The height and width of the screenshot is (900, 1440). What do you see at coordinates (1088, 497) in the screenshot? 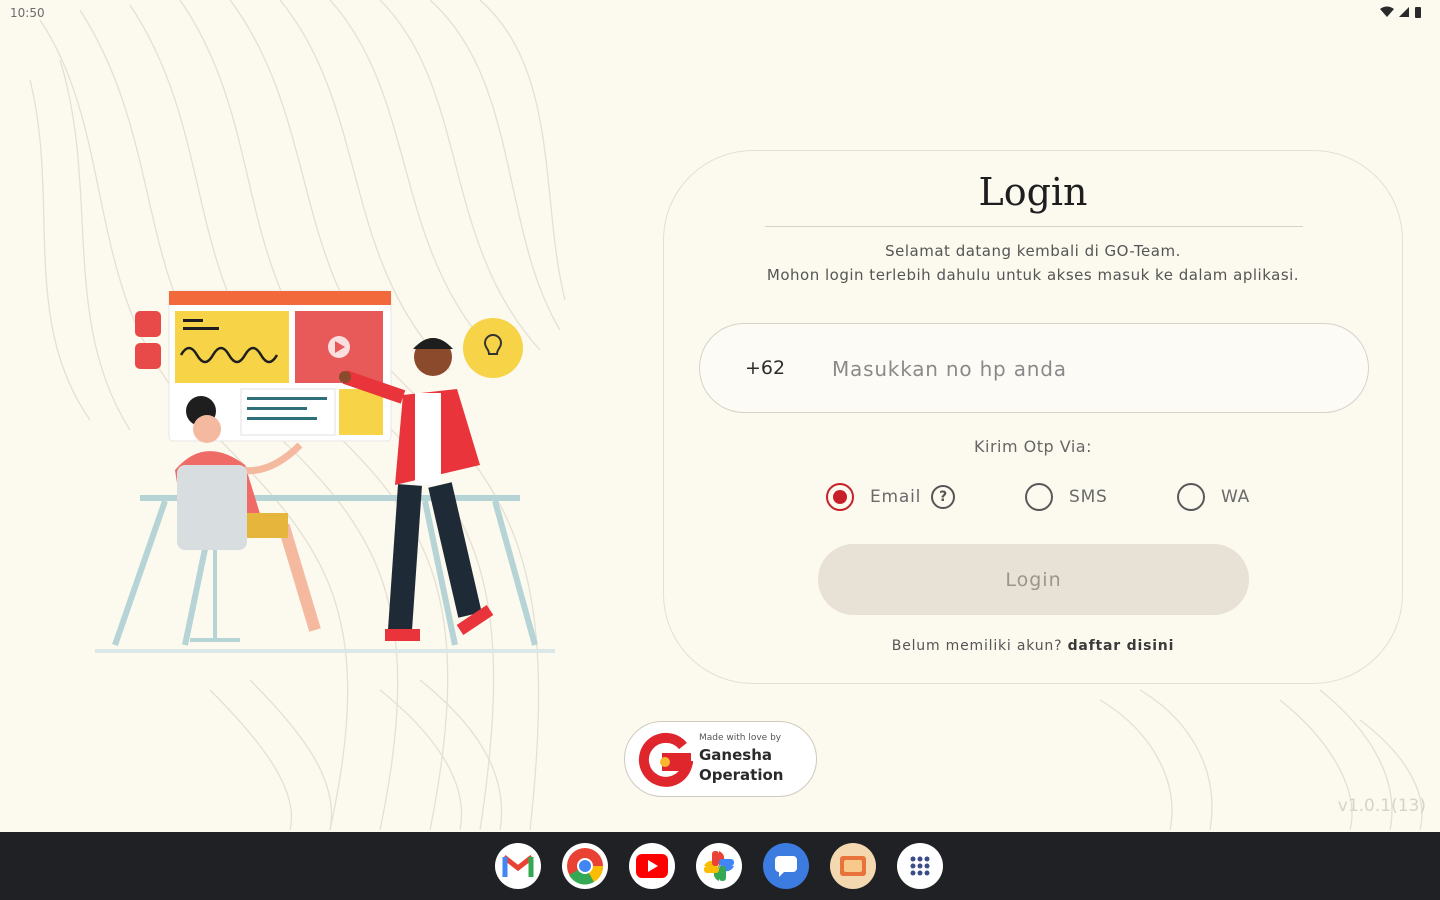
I see `otp-option-label: SMS` at bounding box center [1088, 497].